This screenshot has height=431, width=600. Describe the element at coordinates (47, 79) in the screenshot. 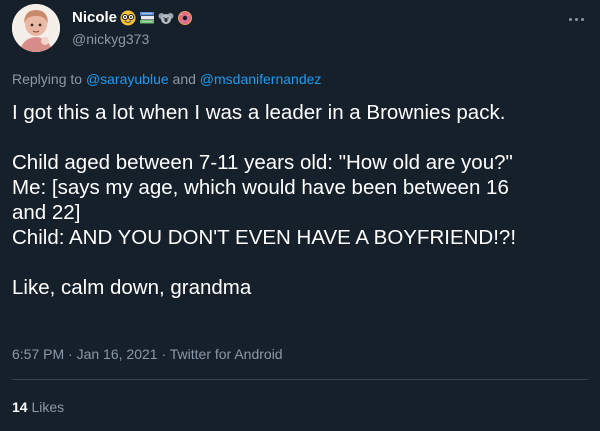

I see `replying-to-prefix: Replying to` at that location.